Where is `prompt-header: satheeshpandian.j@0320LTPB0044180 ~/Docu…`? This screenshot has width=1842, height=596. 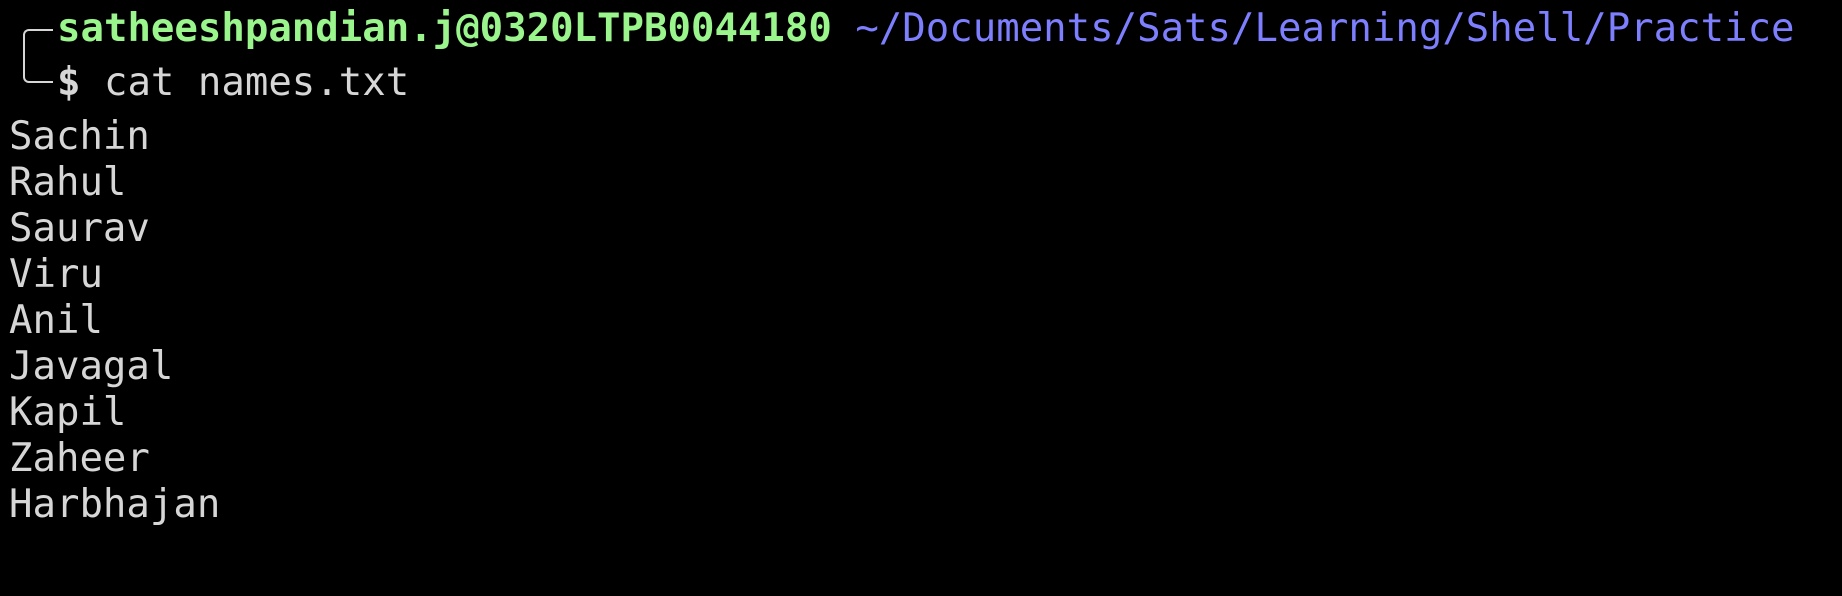
prompt-header: satheeshpandian.j@0320LTPB0044180 ~/Docu… is located at coordinates (926, 29).